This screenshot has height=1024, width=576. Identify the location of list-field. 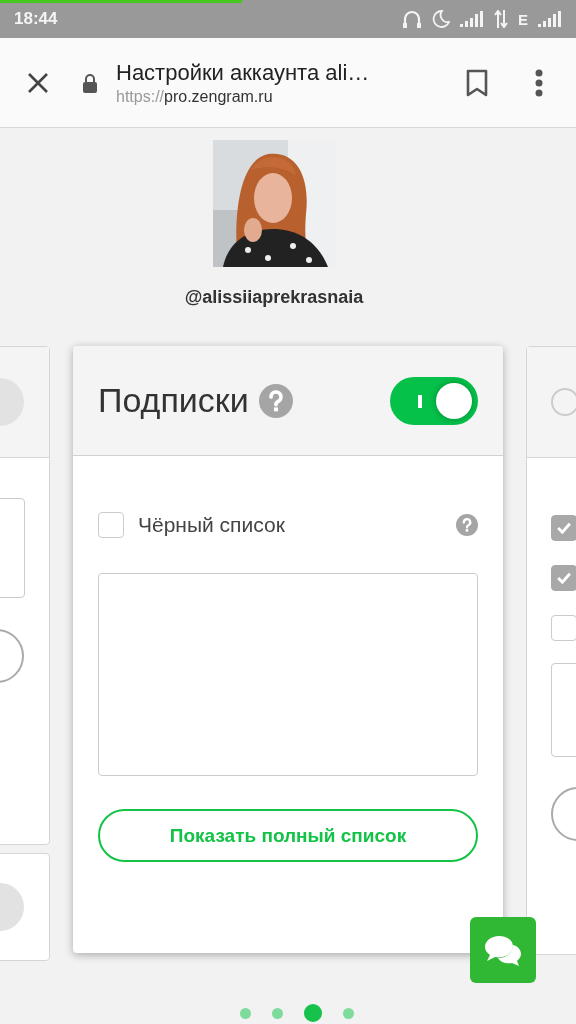
(288, 674).